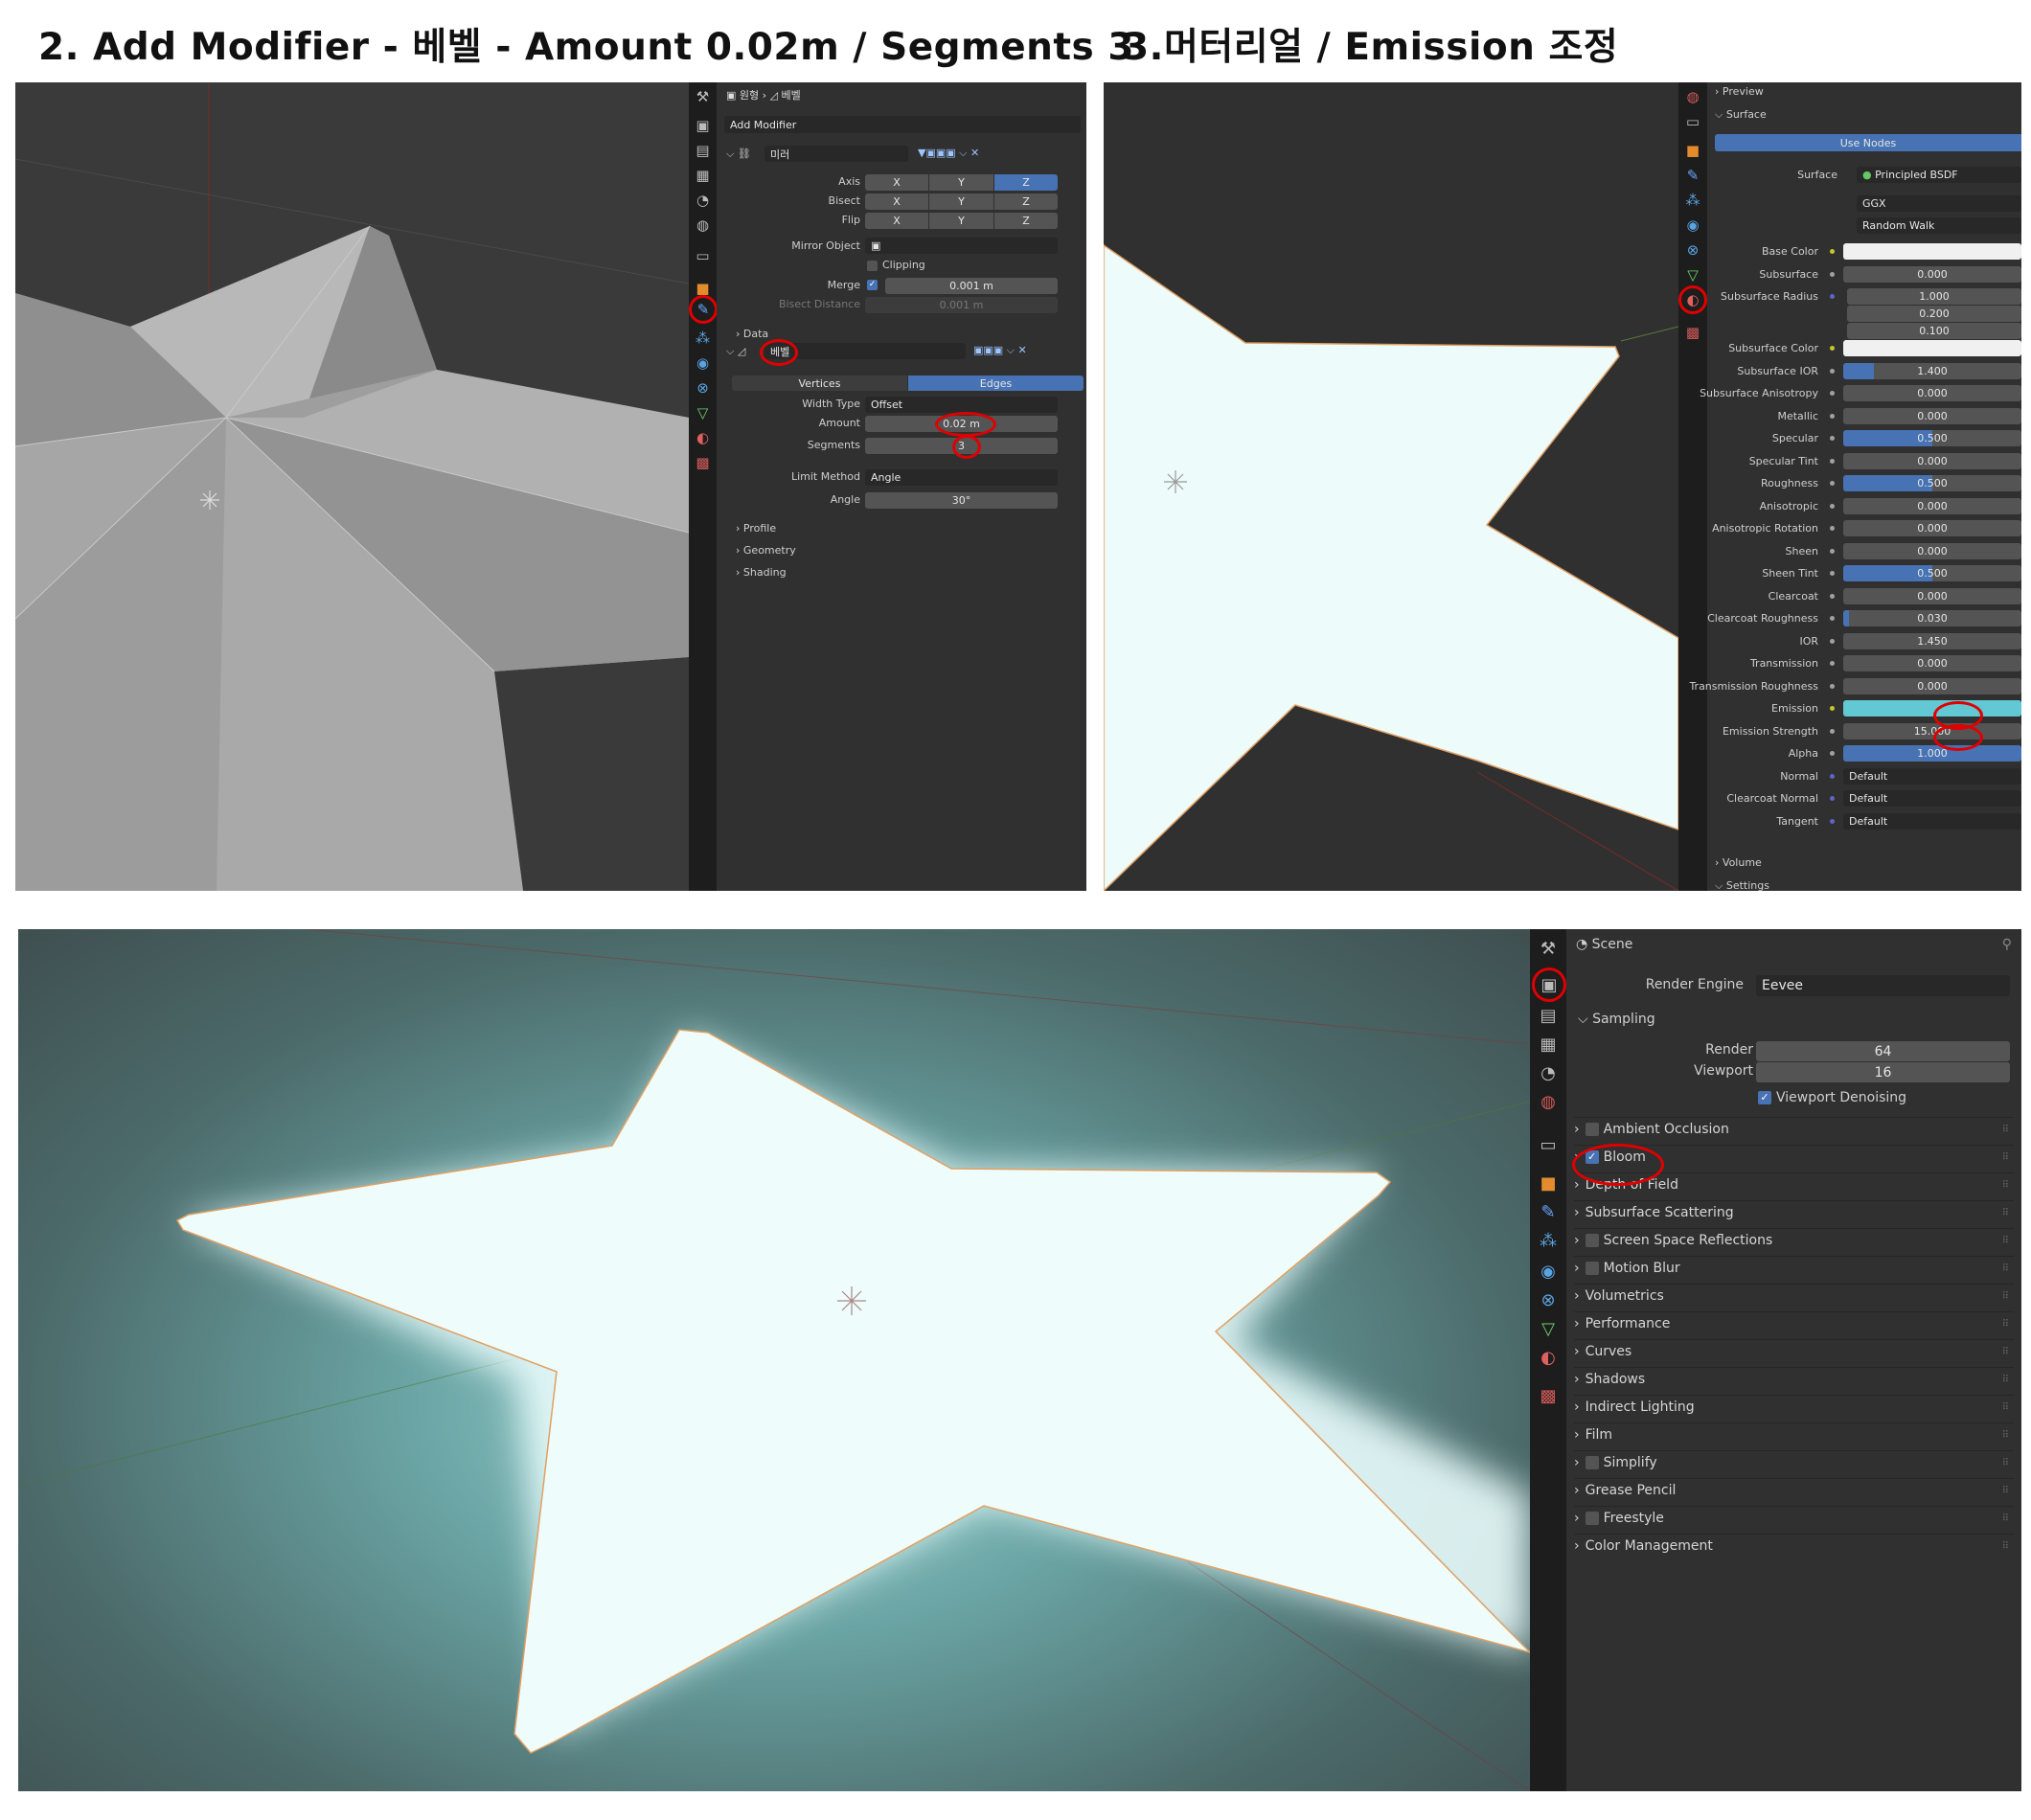  I want to click on render-section-shadows: › Shadows ⠿, so click(1794, 1379).